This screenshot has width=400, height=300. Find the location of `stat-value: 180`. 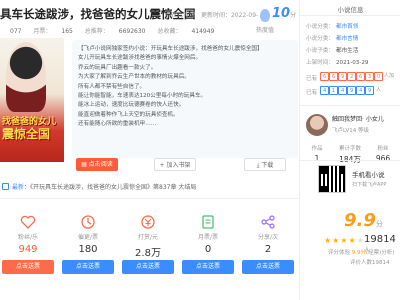

stat-value: 180 is located at coordinates (88, 249).